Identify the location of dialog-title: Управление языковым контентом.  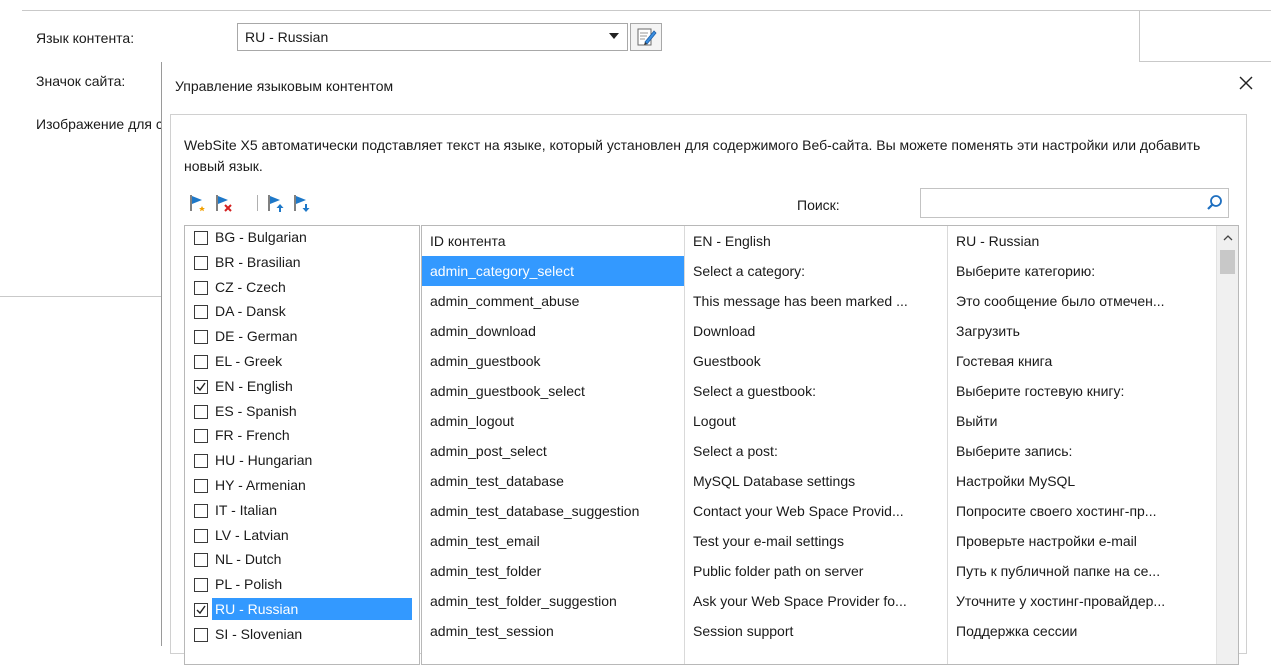
(284, 86).